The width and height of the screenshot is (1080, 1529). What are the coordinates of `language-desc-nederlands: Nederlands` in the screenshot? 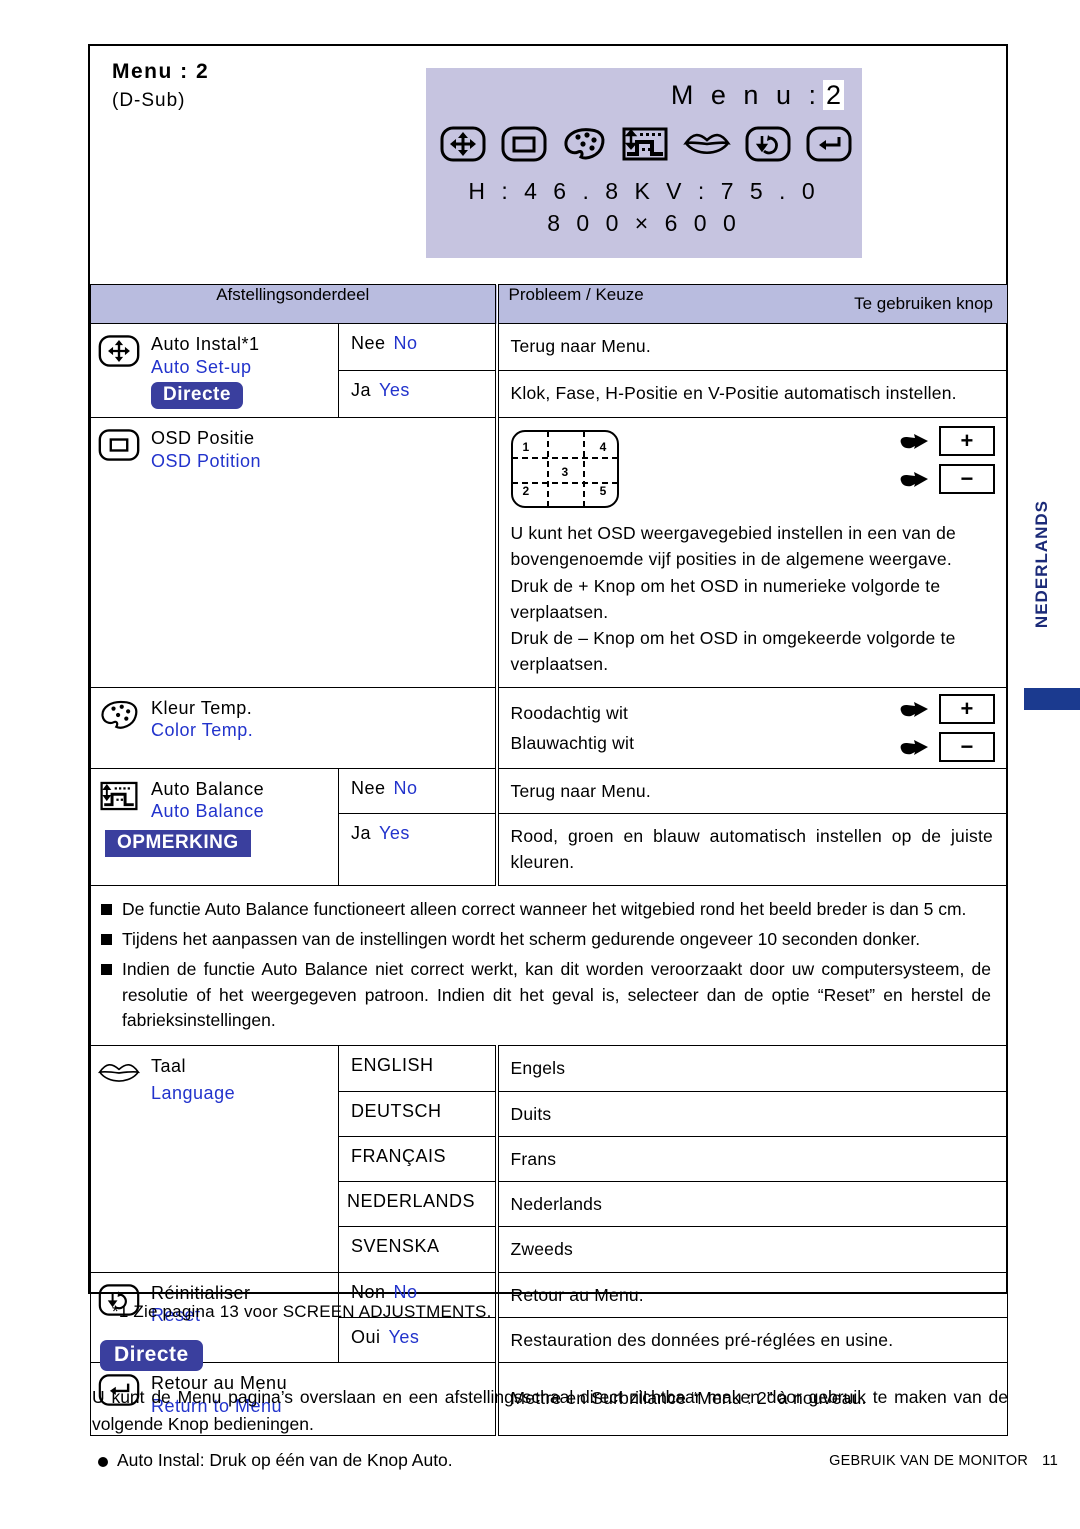 It's located at (751, 1204).